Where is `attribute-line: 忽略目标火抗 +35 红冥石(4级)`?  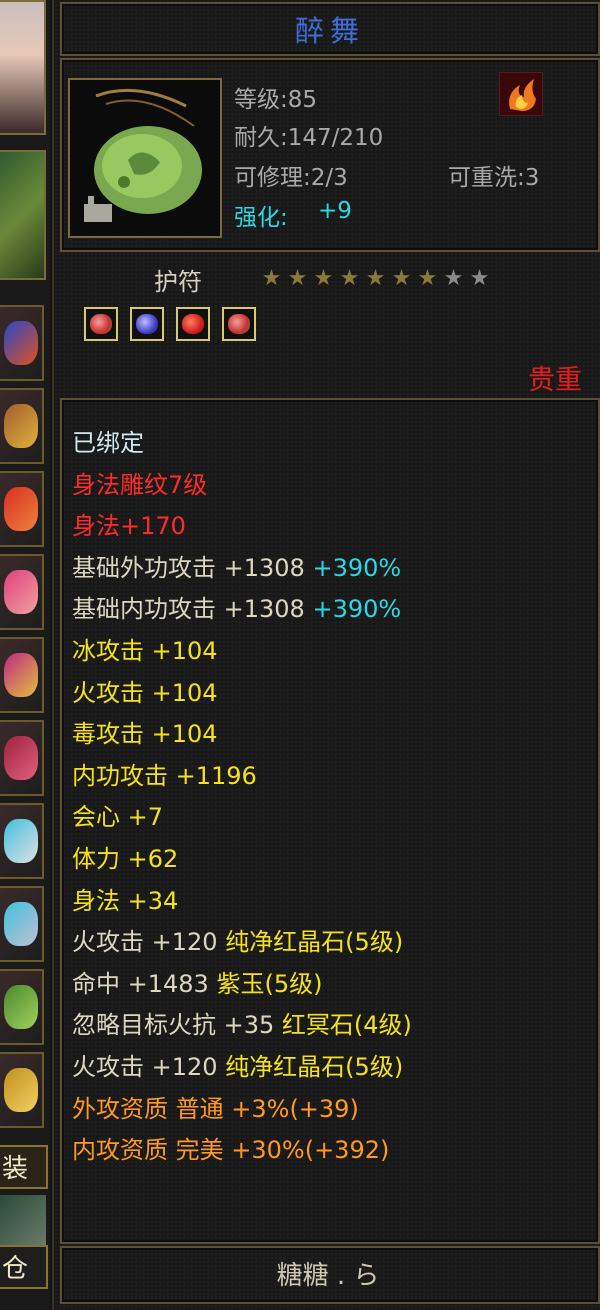 attribute-line: 忽略目标火抗 +35 红冥石(4级) is located at coordinates (242, 1025).